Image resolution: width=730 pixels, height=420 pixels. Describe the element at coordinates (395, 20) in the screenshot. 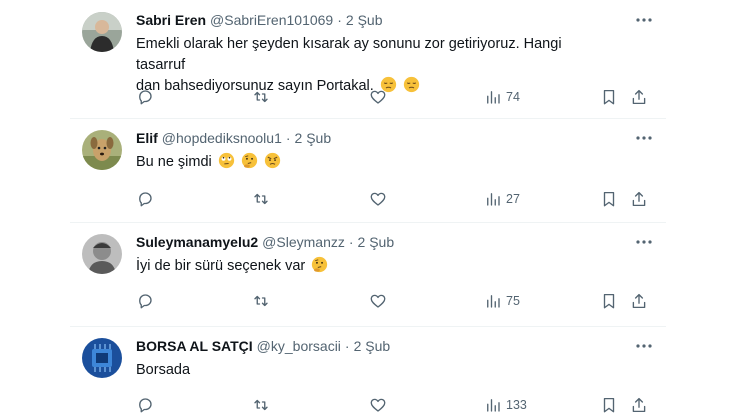

I see `tweet-header: Sabri Eren @SabriEren101069 · 2 Şub` at that location.